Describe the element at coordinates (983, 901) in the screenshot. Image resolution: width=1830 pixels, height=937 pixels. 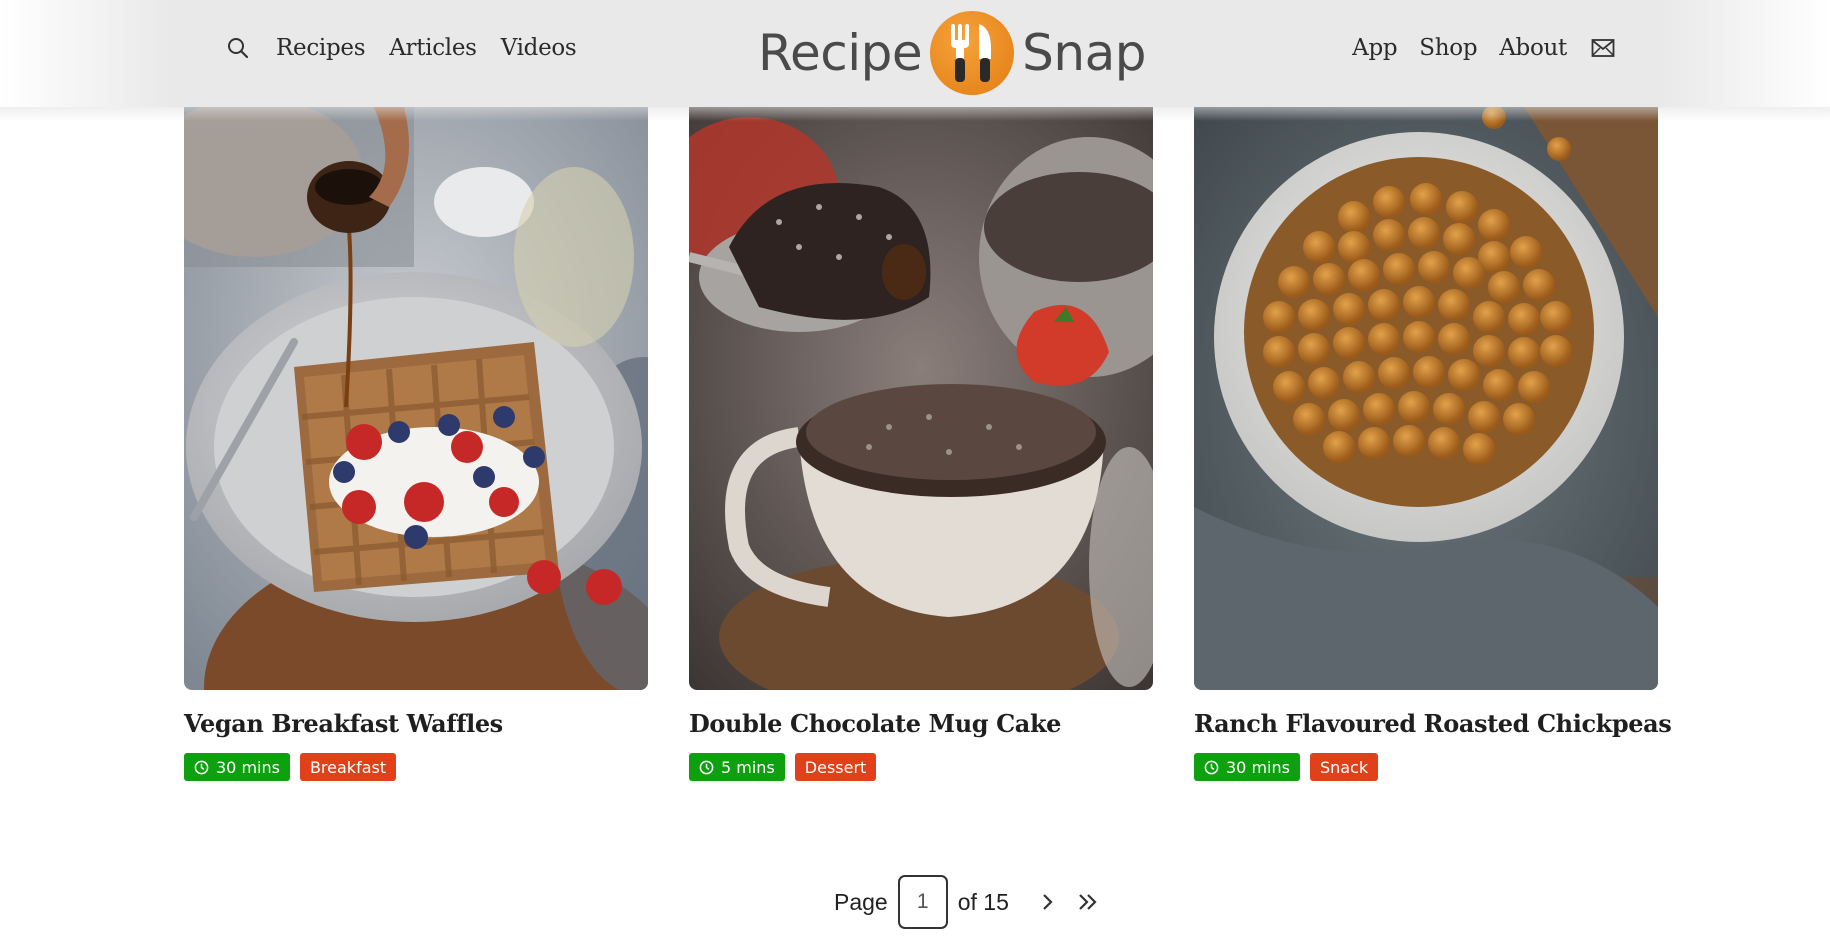
I see `page-total: of 15` at that location.